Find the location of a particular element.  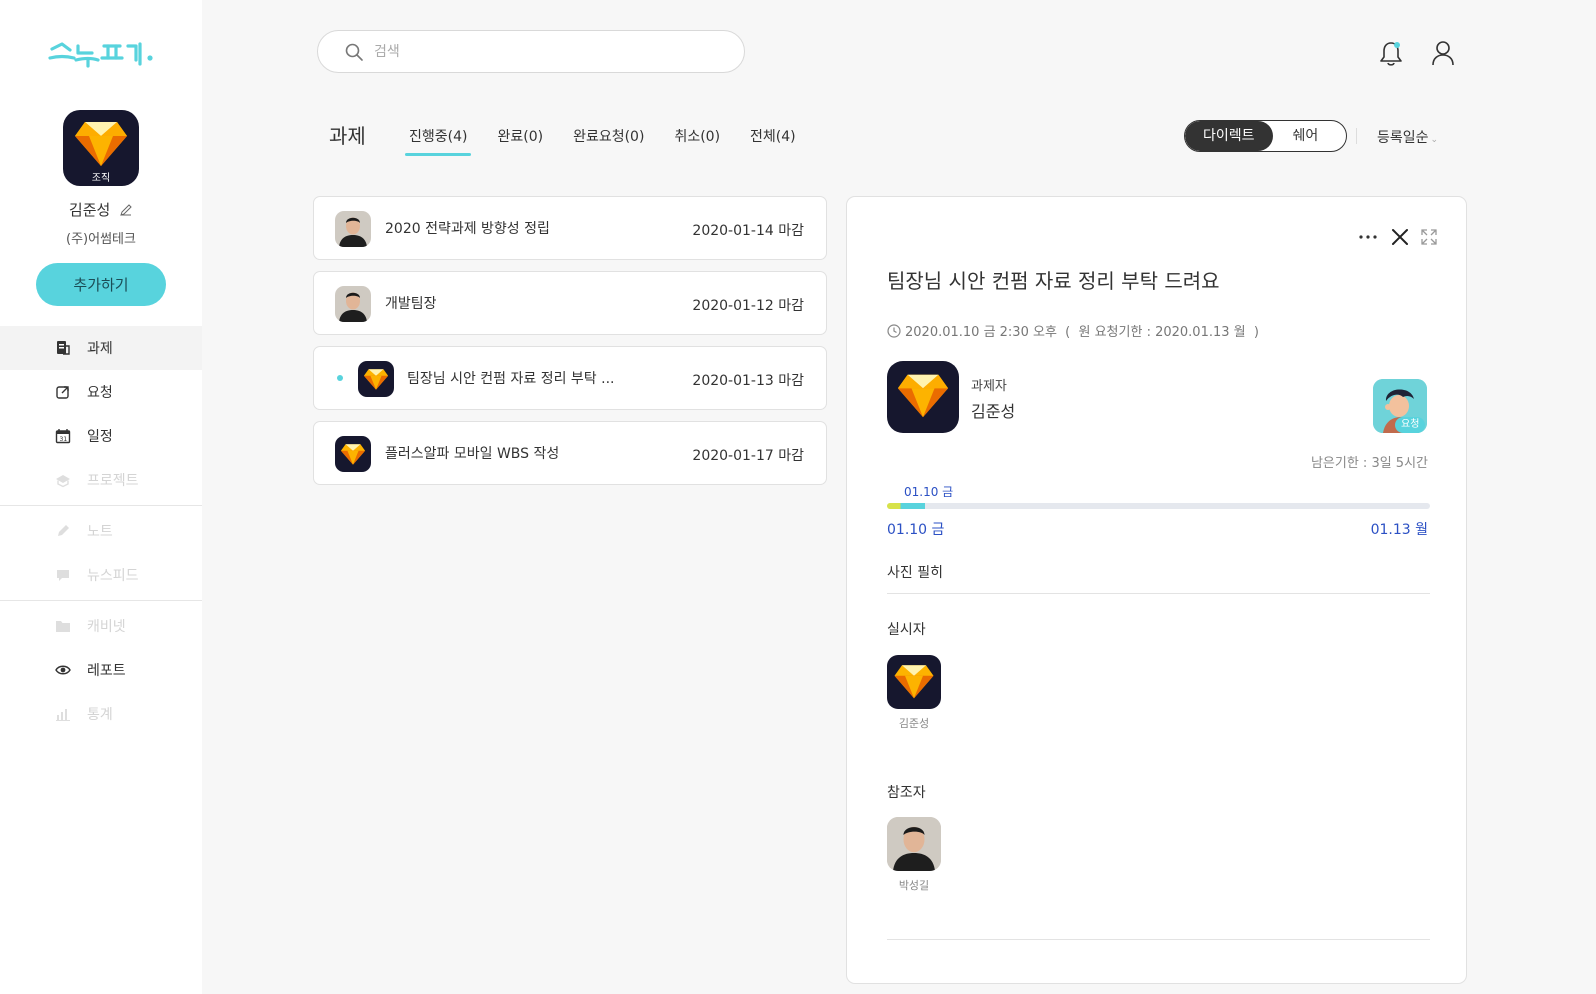

participant-label: 참조자 is located at coordinates (906, 793).